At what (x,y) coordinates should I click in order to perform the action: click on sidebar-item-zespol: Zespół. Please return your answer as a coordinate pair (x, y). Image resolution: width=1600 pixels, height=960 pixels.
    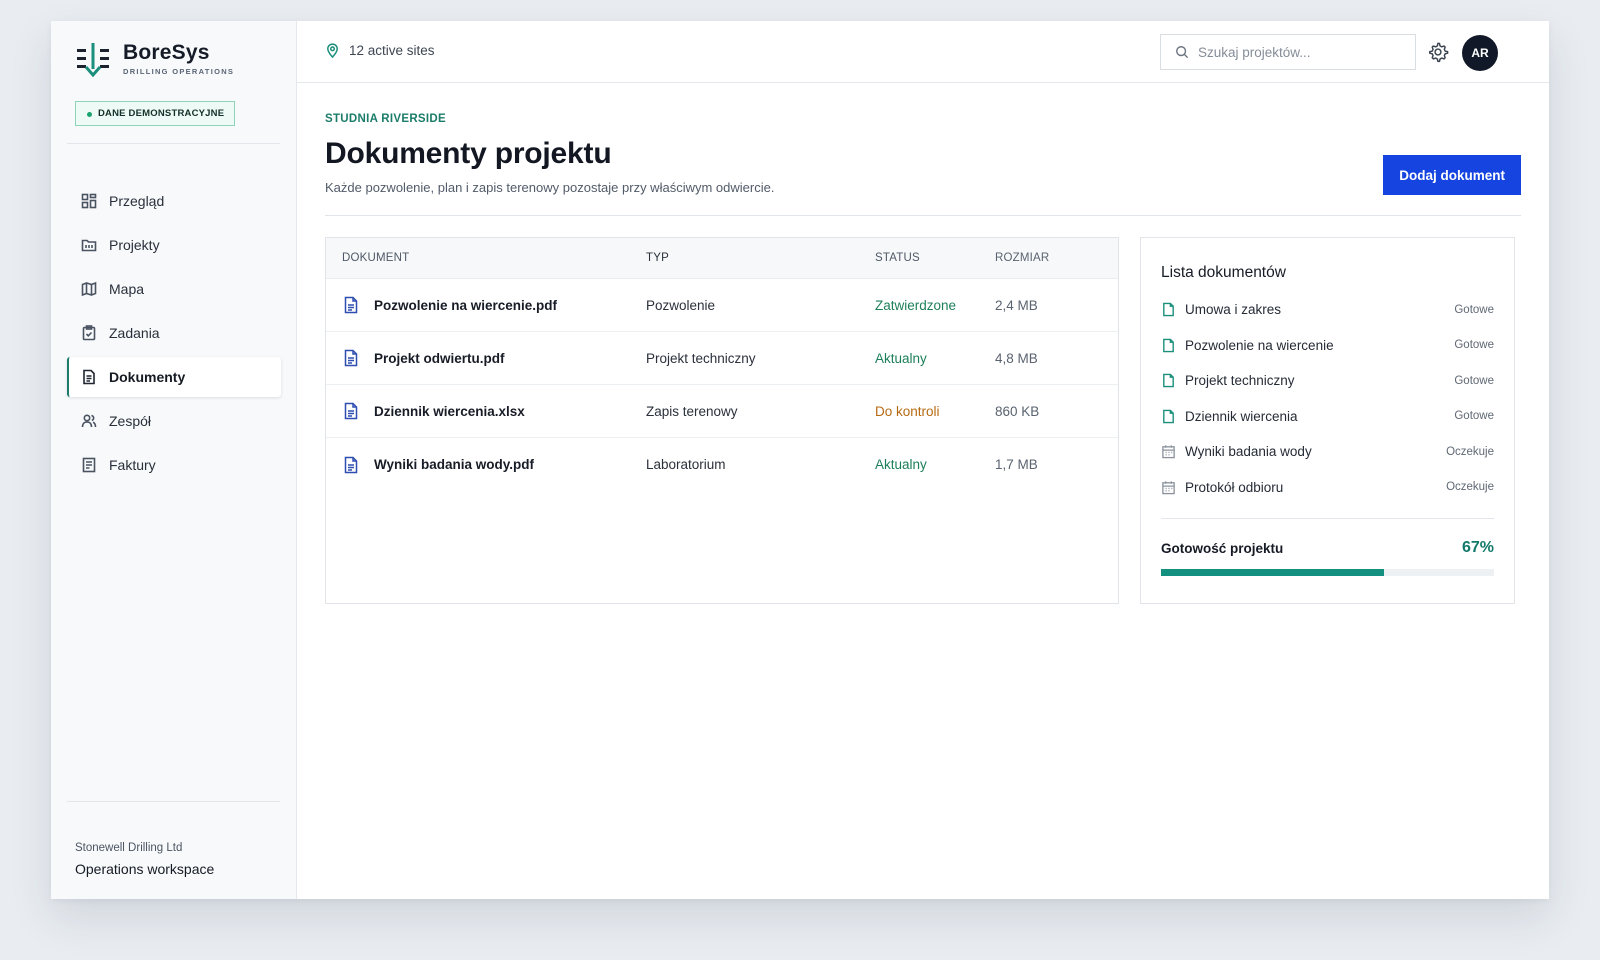
    Looking at the image, I should click on (174, 421).